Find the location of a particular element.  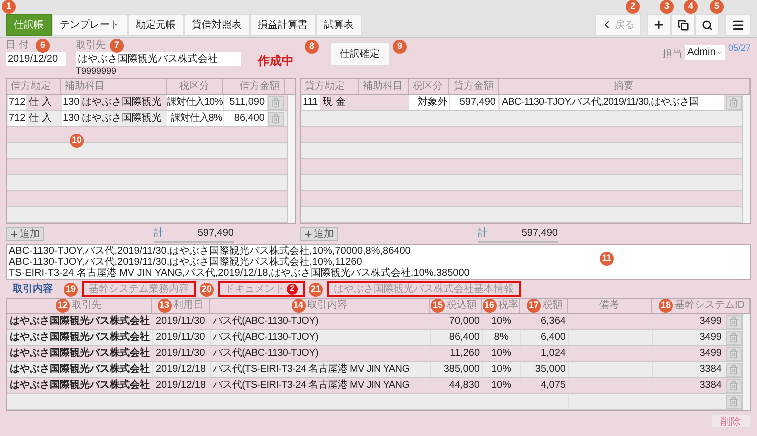

search-button is located at coordinates (707, 25).